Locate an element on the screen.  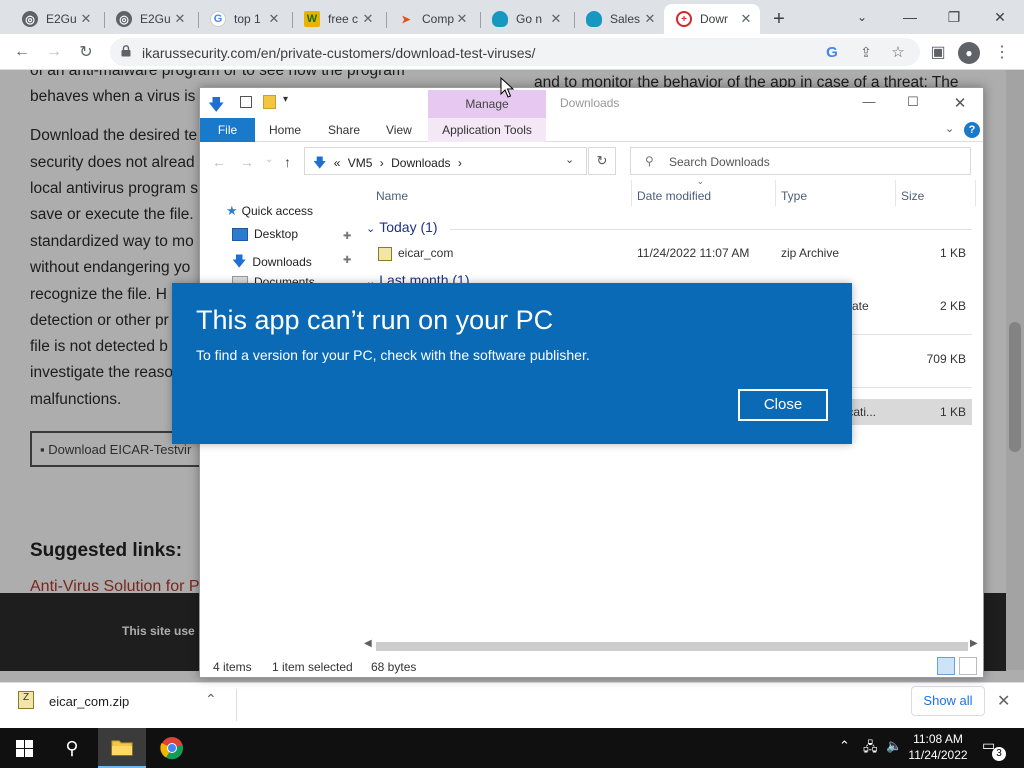
column-size: Size is located at coordinates (912, 196).